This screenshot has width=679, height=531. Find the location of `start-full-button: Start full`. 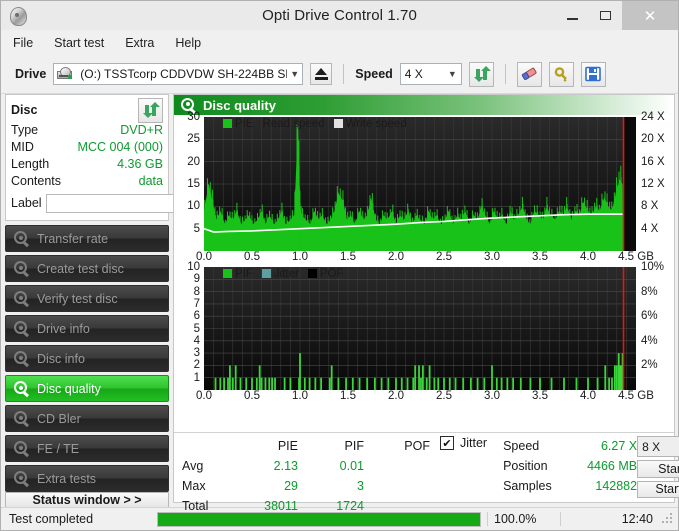

start-full-button: Start full is located at coordinates (658, 469).